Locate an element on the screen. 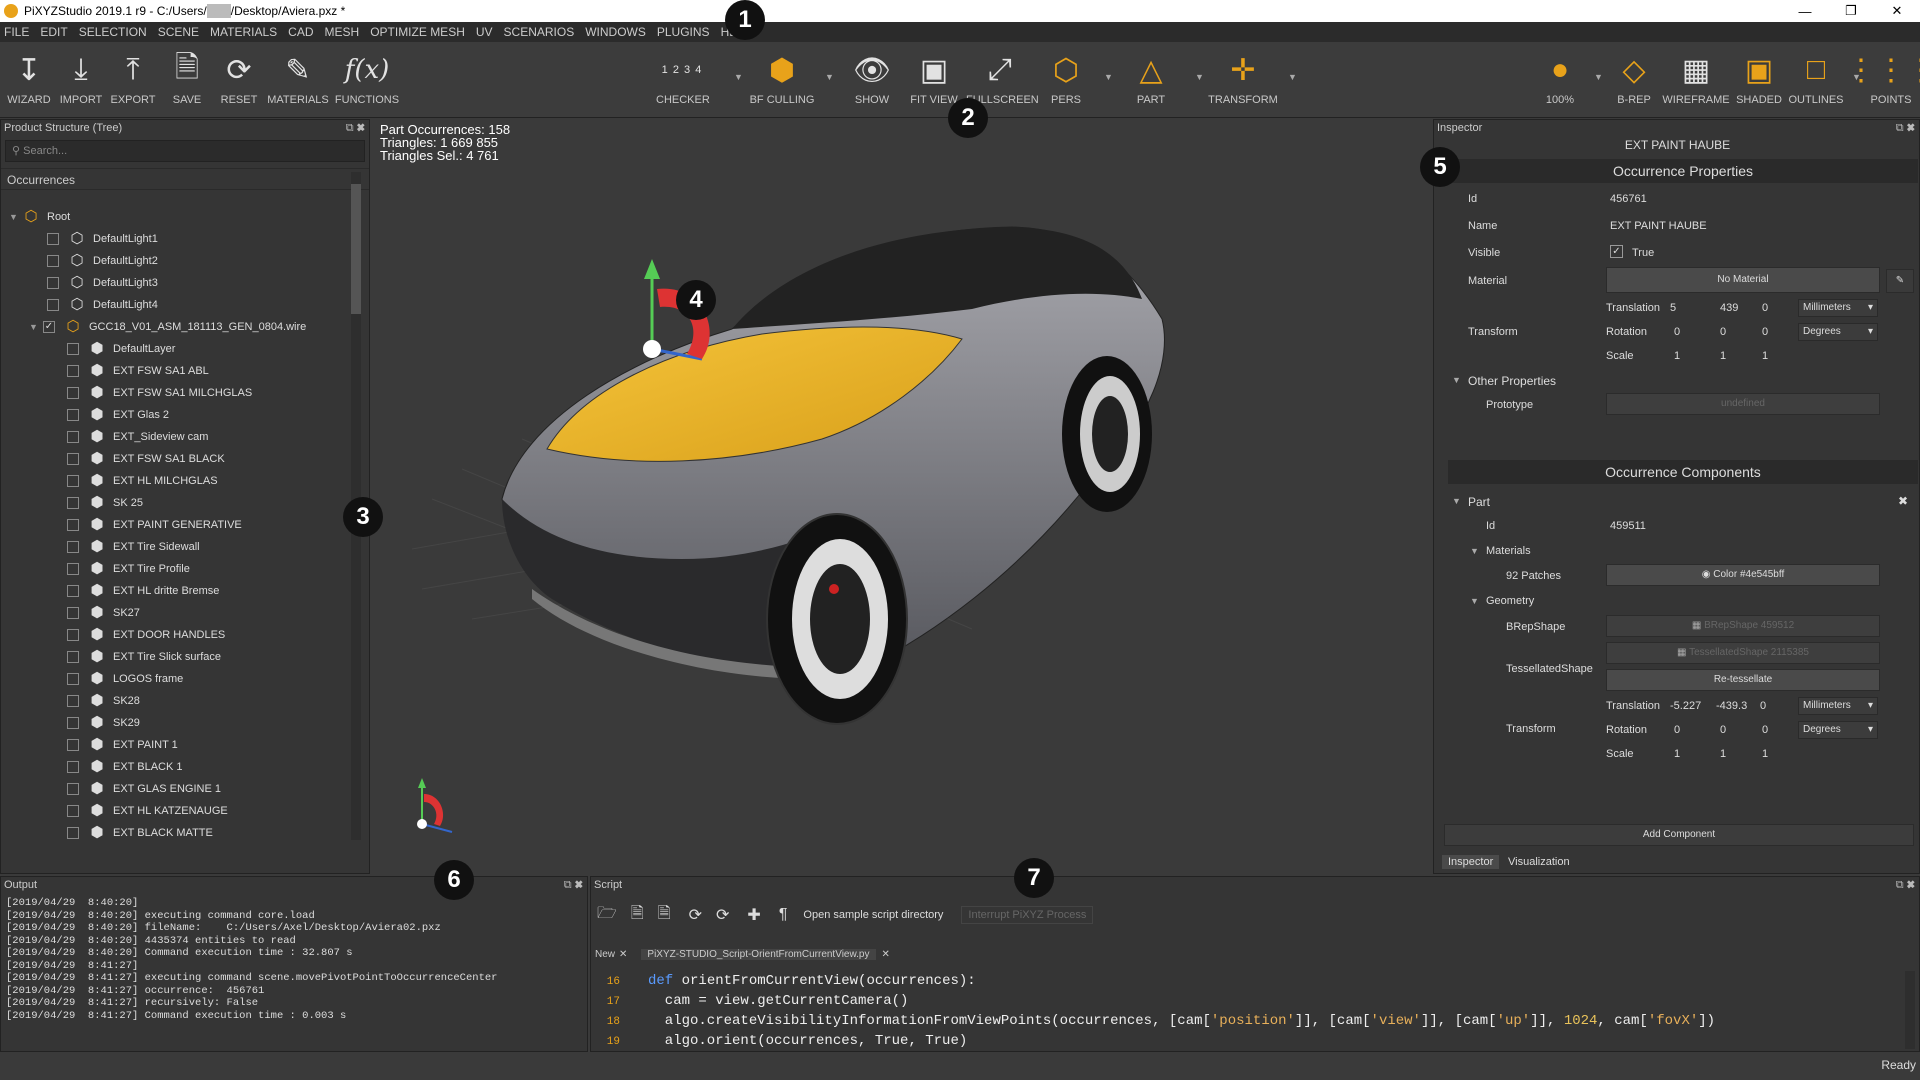 Image resolution: width=1920 pixels, height=1080 pixels. menu-optimize-mesh: OPTIMIZE MESH is located at coordinates (417, 32).